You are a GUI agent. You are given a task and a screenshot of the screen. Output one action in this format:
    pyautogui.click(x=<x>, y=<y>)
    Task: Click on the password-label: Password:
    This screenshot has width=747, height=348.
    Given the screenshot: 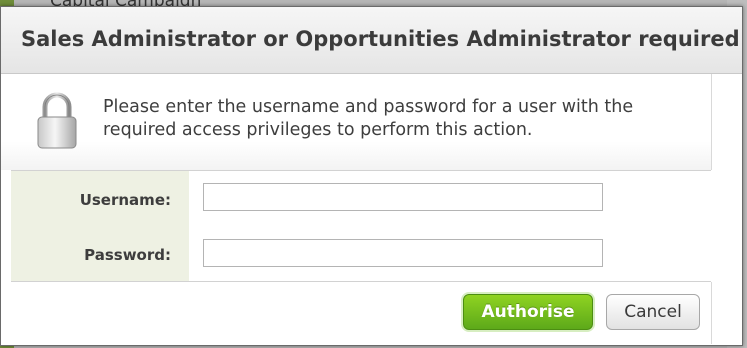 What is the action you would take?
    pyautogui.click(x=127, y=255)
    